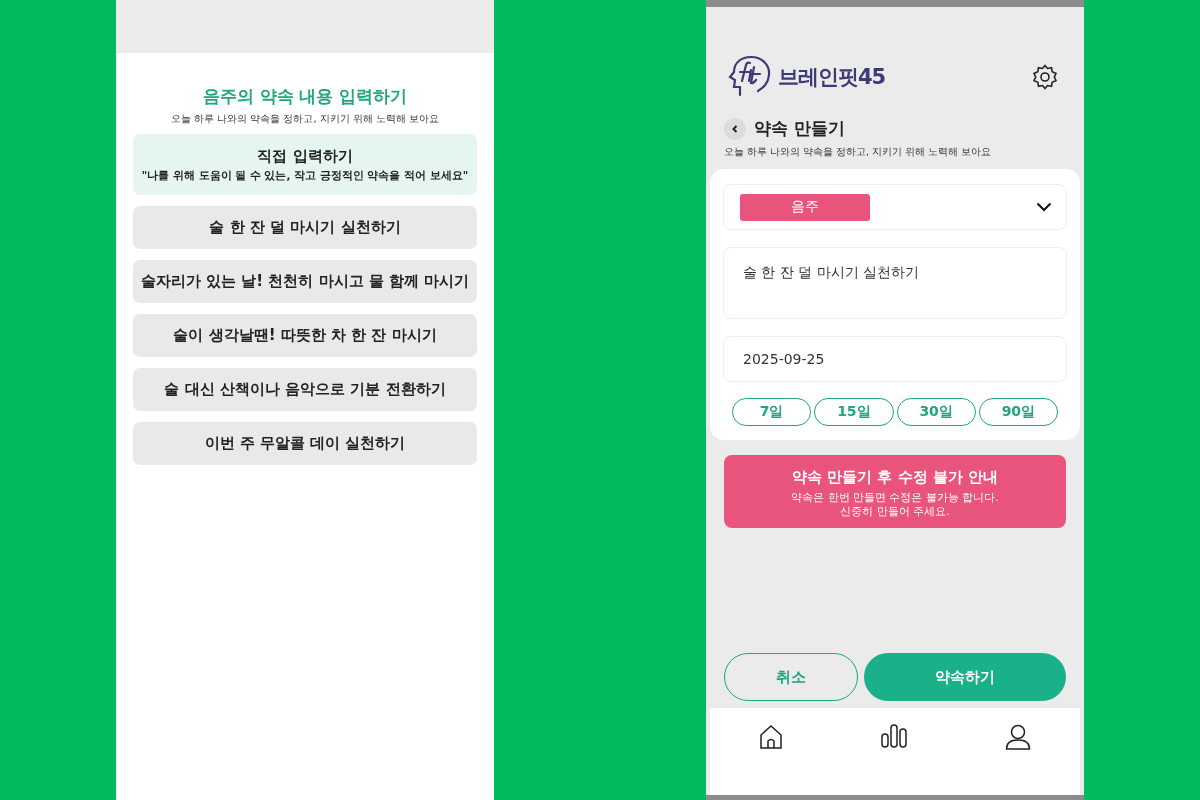 Image resolution: width=1200 pixels, height=800 pixels. What do you see at coordinates (305, 164) in the screenshot?
I see `custom-input-option: 직접 입력하기 "나를 위해 도움이 될 수 있는, 작고 긍정적인 약속을 적어 보세요"` at bounding box center [305, 164].